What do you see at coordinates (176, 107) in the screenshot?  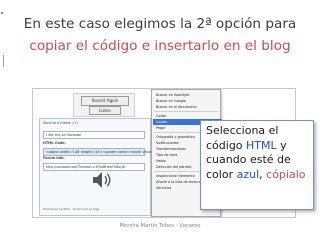 I see `menu-item-label: Buscar en el diccionario` at bounding box center [176, 107].